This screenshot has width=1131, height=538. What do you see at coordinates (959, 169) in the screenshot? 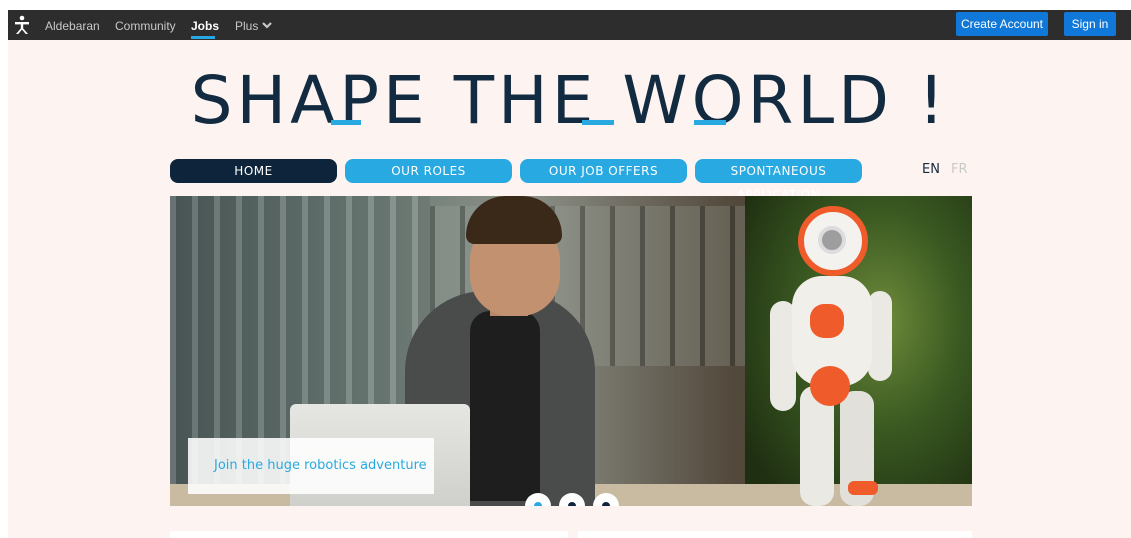
I see `language-fr-link: FR` at bounding box center [959, 169].